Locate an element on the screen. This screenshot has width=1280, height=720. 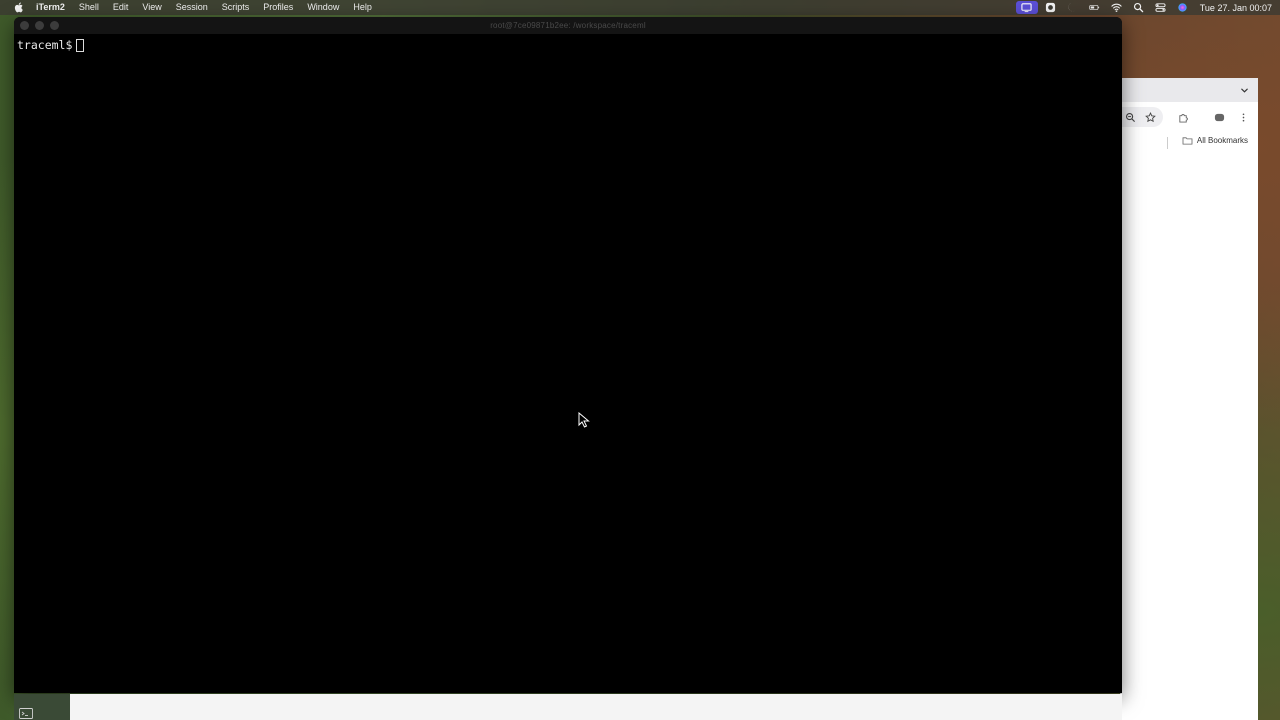
browser-toolbar is located at coordinates (1189, 117).